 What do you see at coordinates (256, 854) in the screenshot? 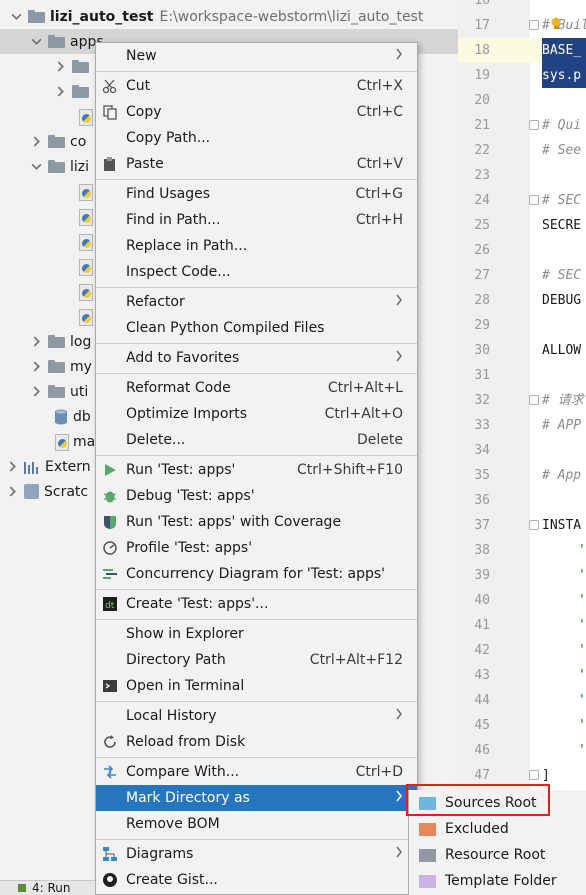
I see `menu-item-diagrams: Diagrams` at bounding box center [256, 854].